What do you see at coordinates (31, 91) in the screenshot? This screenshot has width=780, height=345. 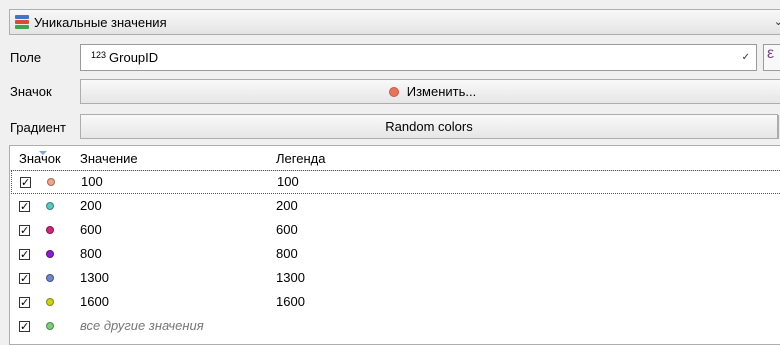 I see `symbol-label: Значок` at bounding box center [31, 91].